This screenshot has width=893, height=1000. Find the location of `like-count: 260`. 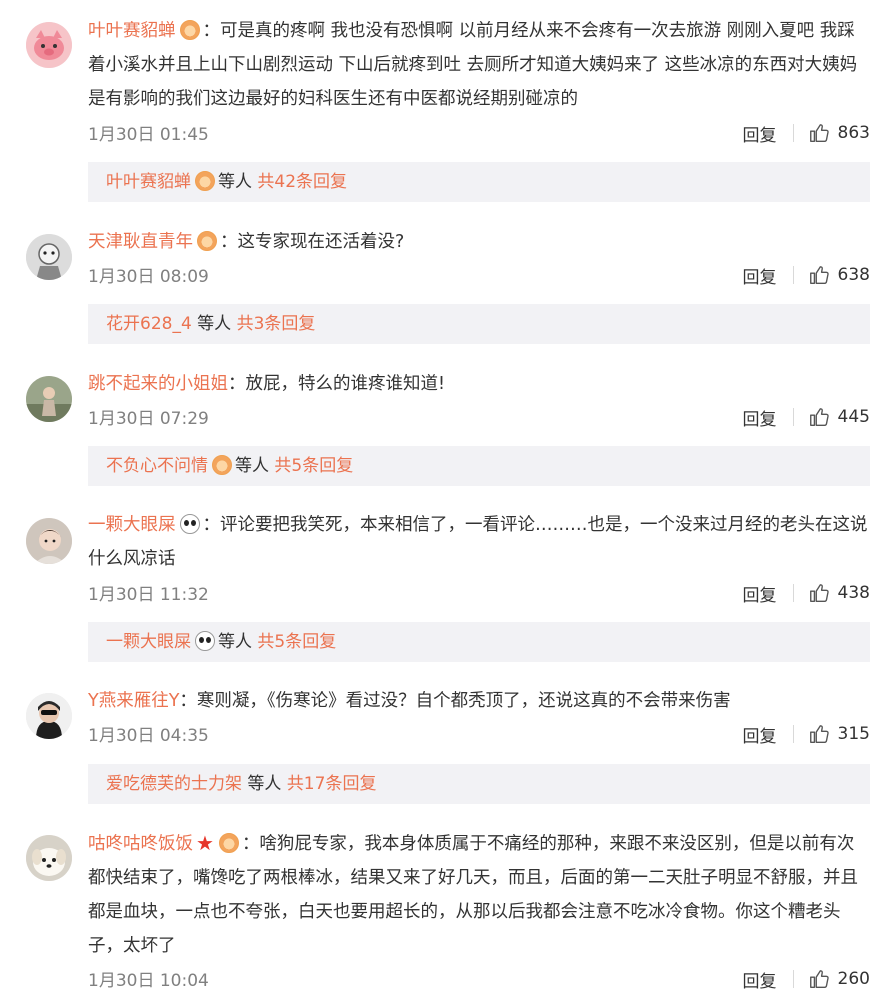

like-count: 260 is located at coordinates (853, 979).